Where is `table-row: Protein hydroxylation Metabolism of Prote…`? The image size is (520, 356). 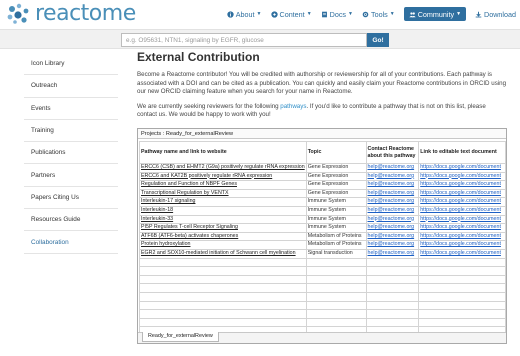
table-row: Protein hydroxylation Metabolism of Prote… is located at coordinates (322, 245).